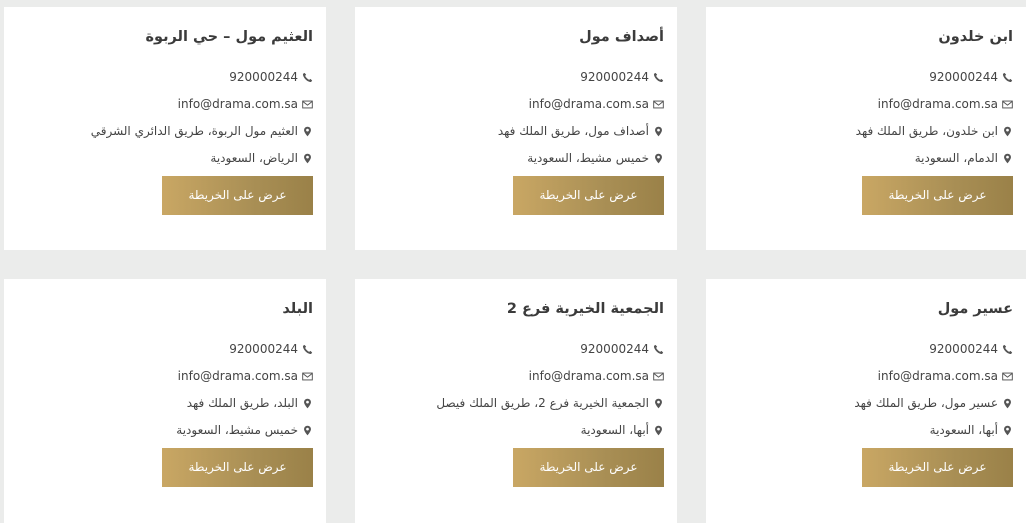  What do you see at coordinates (165, 158) in the screenshot?
I see `city-line: الرياض، السعودية` at bounding box center [165, 158].